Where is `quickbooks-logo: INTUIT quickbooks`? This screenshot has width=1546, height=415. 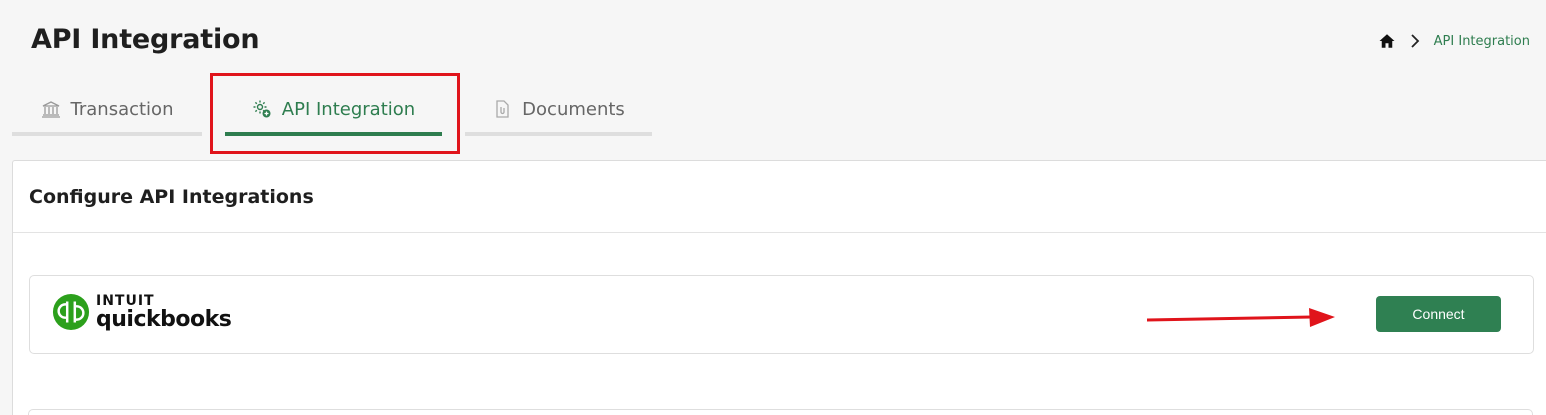
quickbooks-logo: INTUIT quickbooks is located at coordinates (142, 312).